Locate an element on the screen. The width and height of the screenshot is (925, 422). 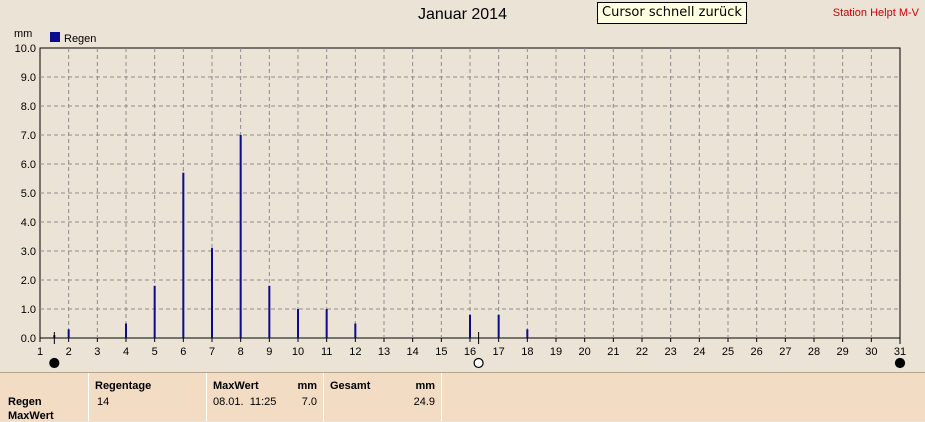
x-tick-label: 1 is located at coordinates (40, 352).